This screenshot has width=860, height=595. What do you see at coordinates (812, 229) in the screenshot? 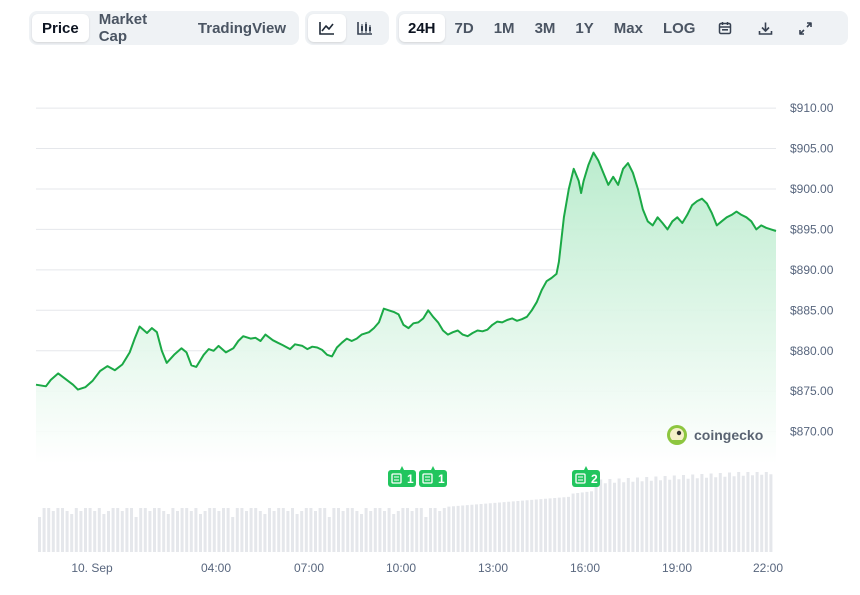
I see `y-tick-label: $895.00` at bounding box center [812, 229].